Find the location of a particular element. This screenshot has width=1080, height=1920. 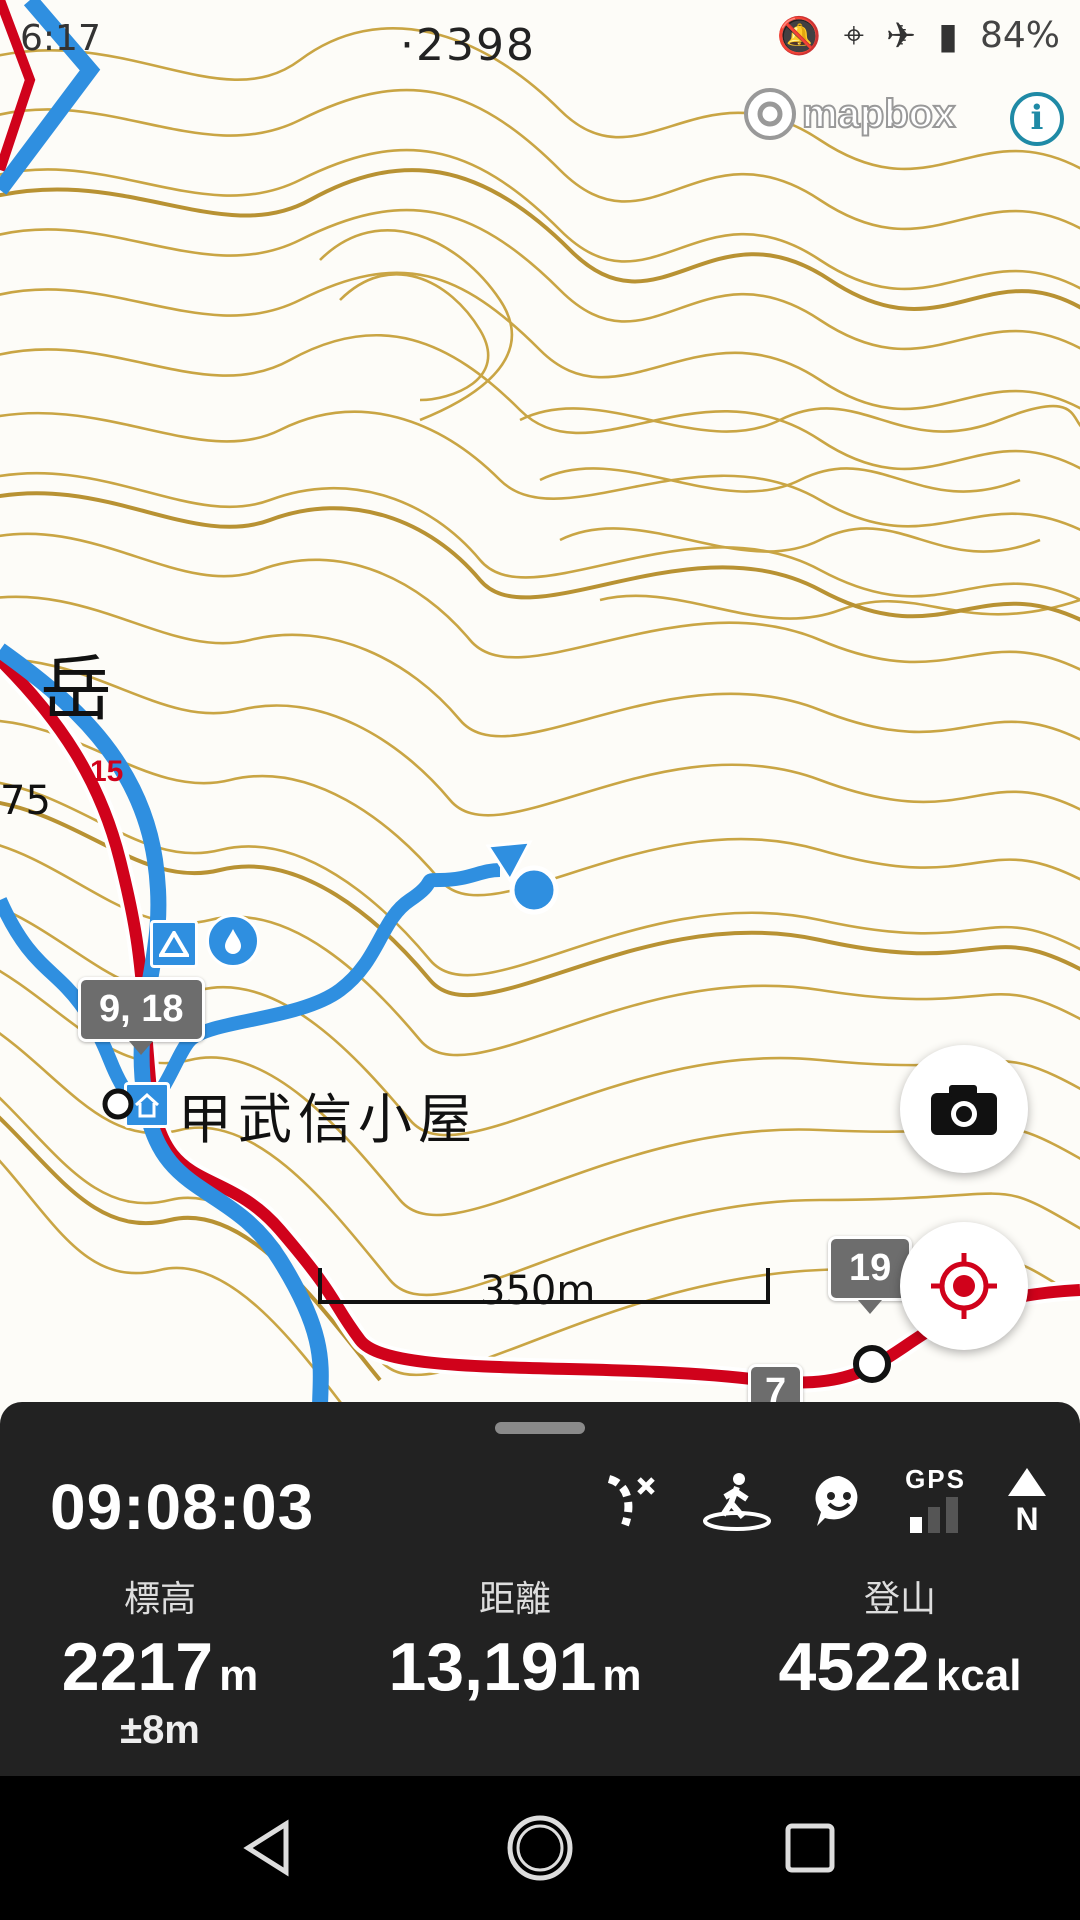

elevation-unit: m is located at coordinates (239, 1675).